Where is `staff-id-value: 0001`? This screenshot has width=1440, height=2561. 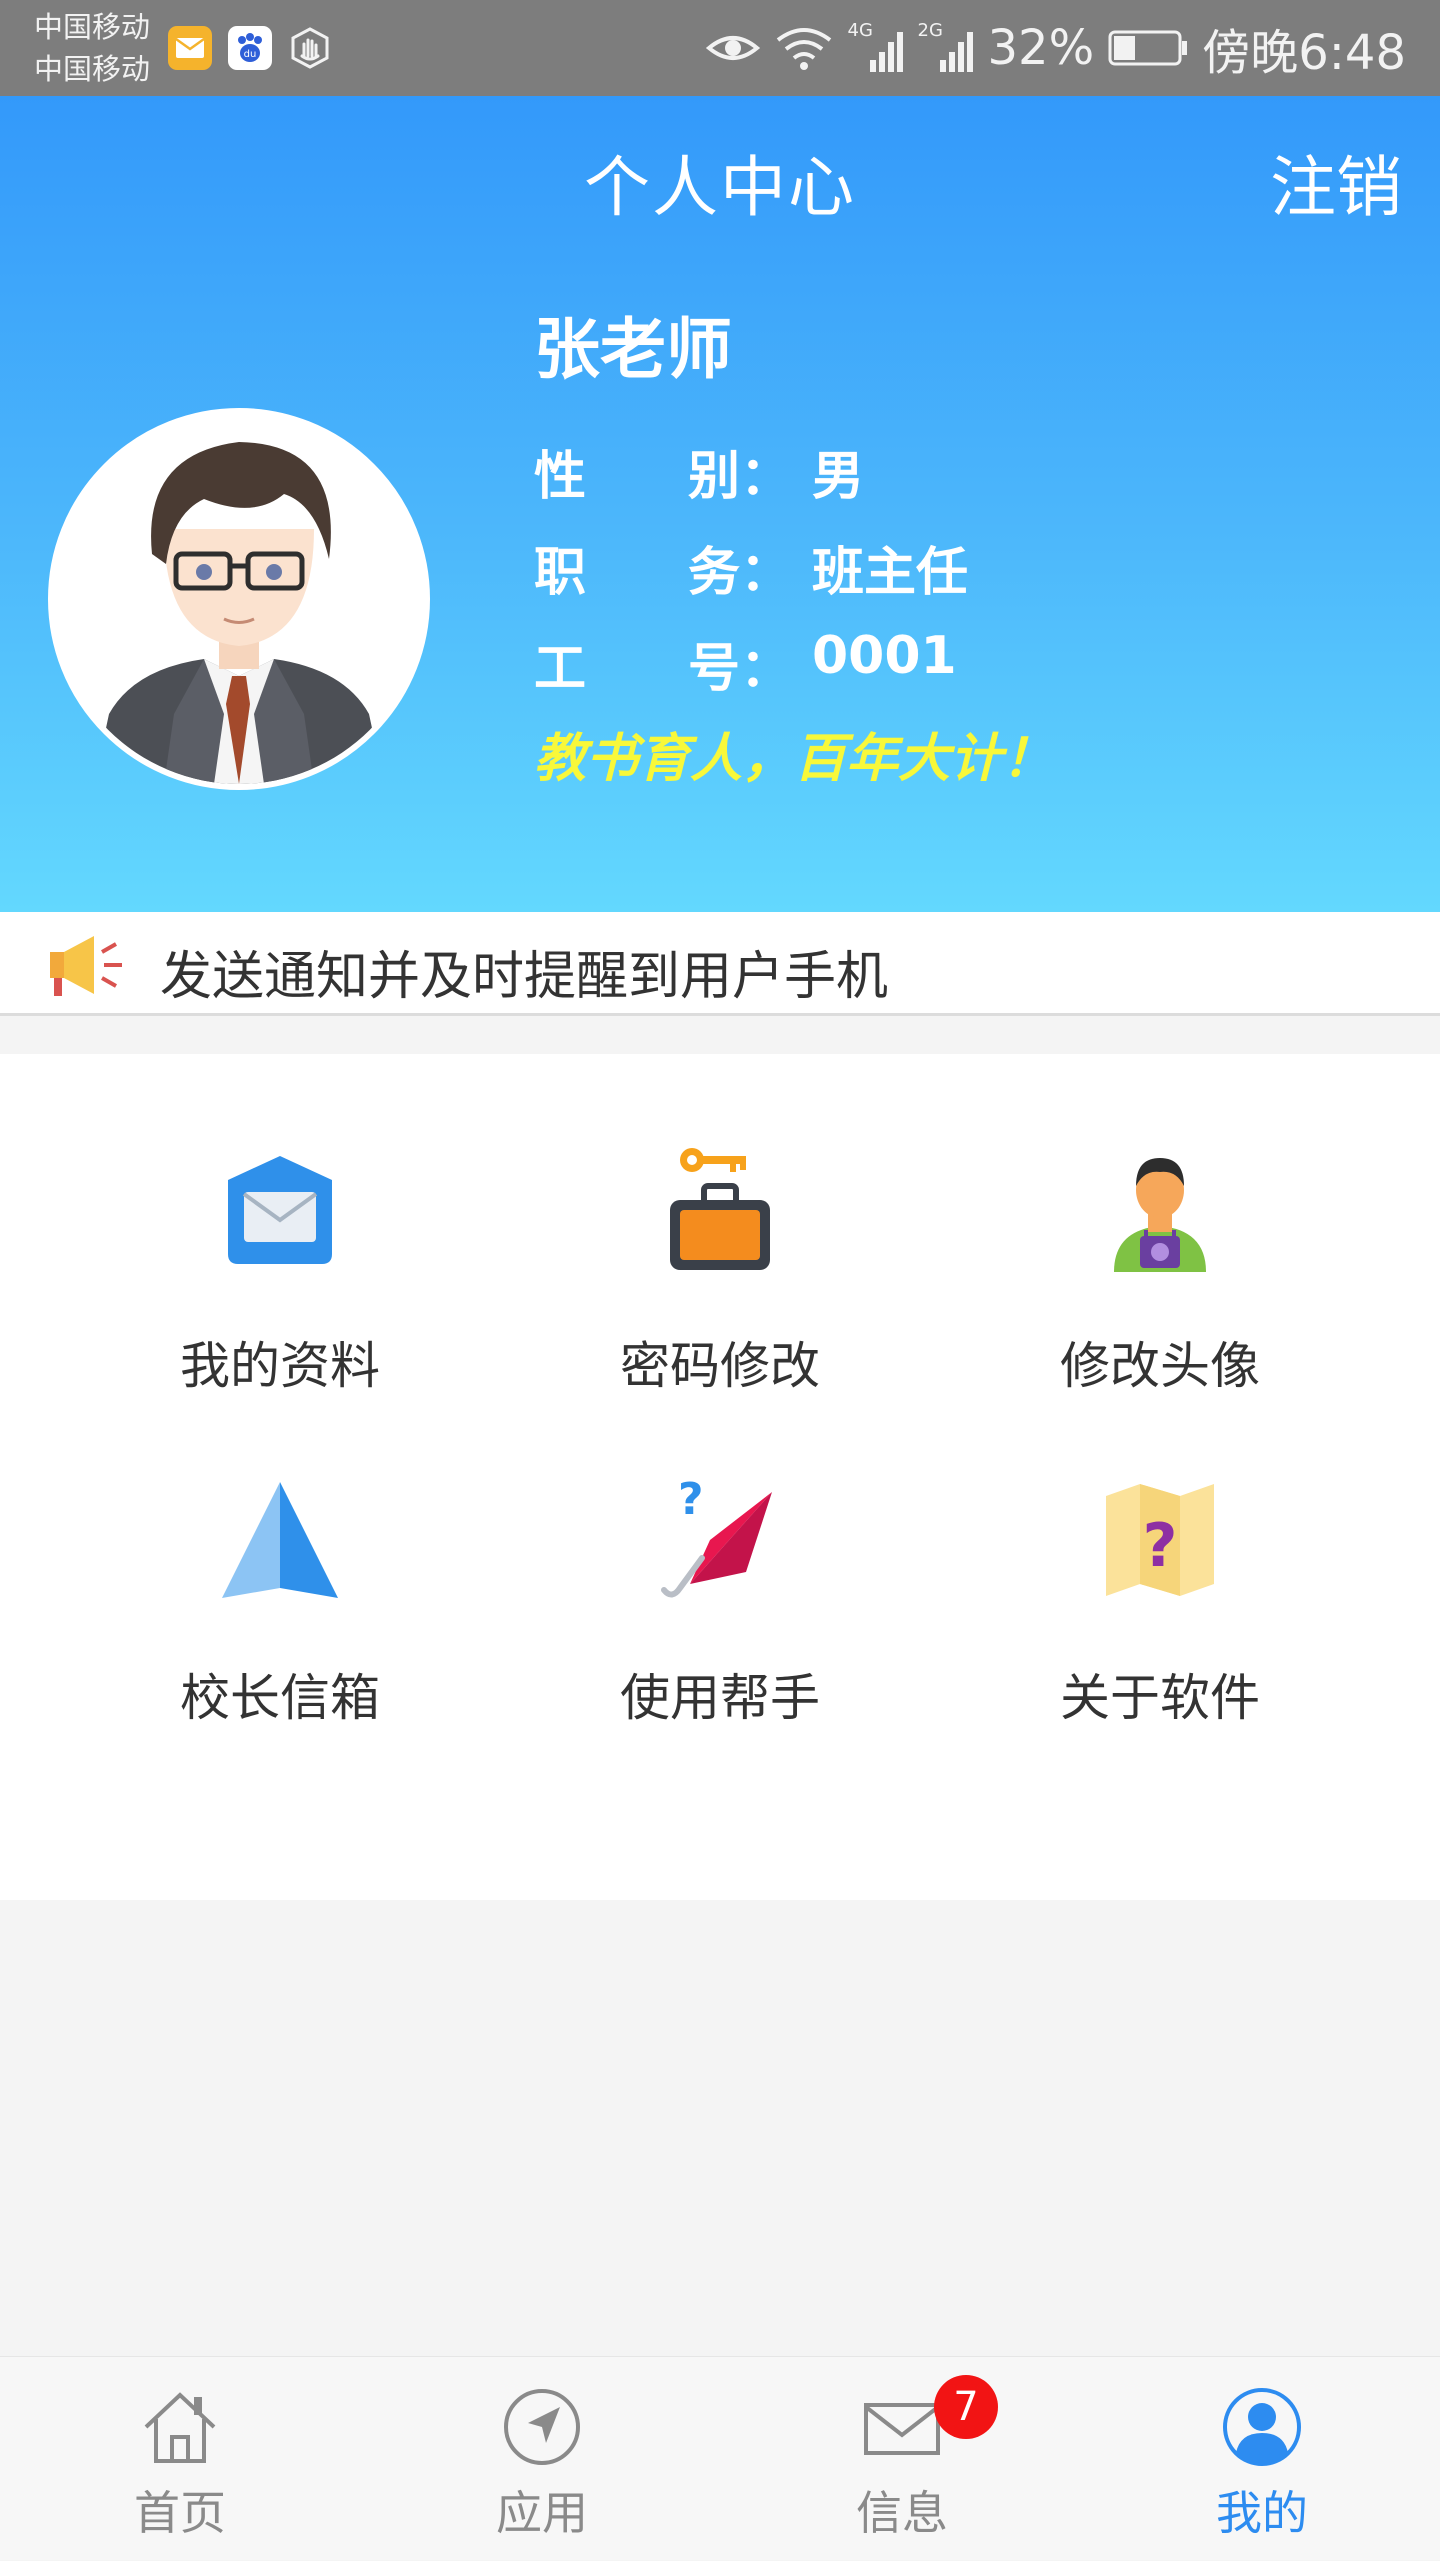 staff-id-value: 0001 is located at coordinates (884, 656).